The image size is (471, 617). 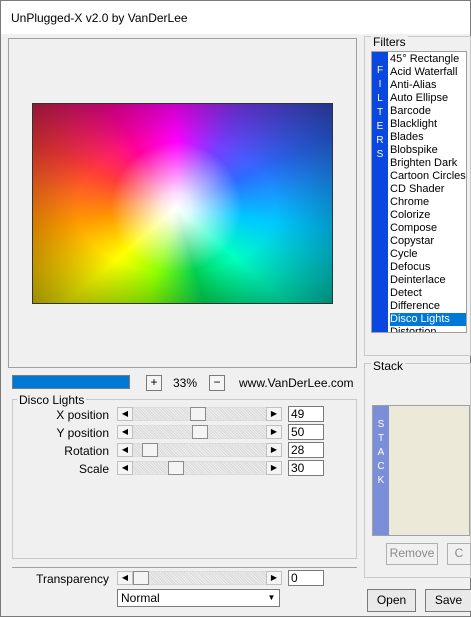 I want to click on filter-item: Disco Lights, so click(x=428, y=319).